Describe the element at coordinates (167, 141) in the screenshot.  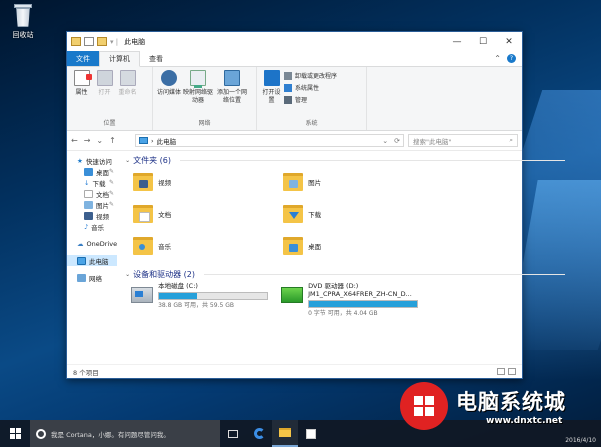
I see `breadcrumb-this-pc: 此电脑` at that location.